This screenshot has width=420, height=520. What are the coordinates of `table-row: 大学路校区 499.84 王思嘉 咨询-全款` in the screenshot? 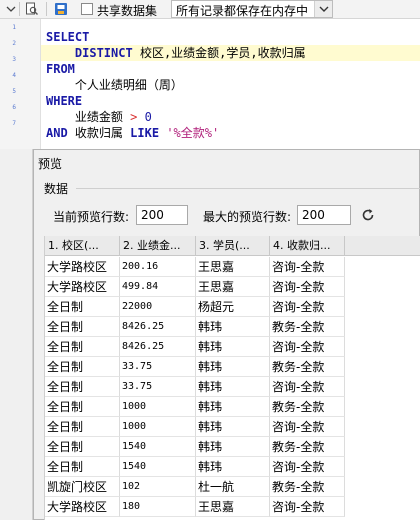 It's located at (195, 287).